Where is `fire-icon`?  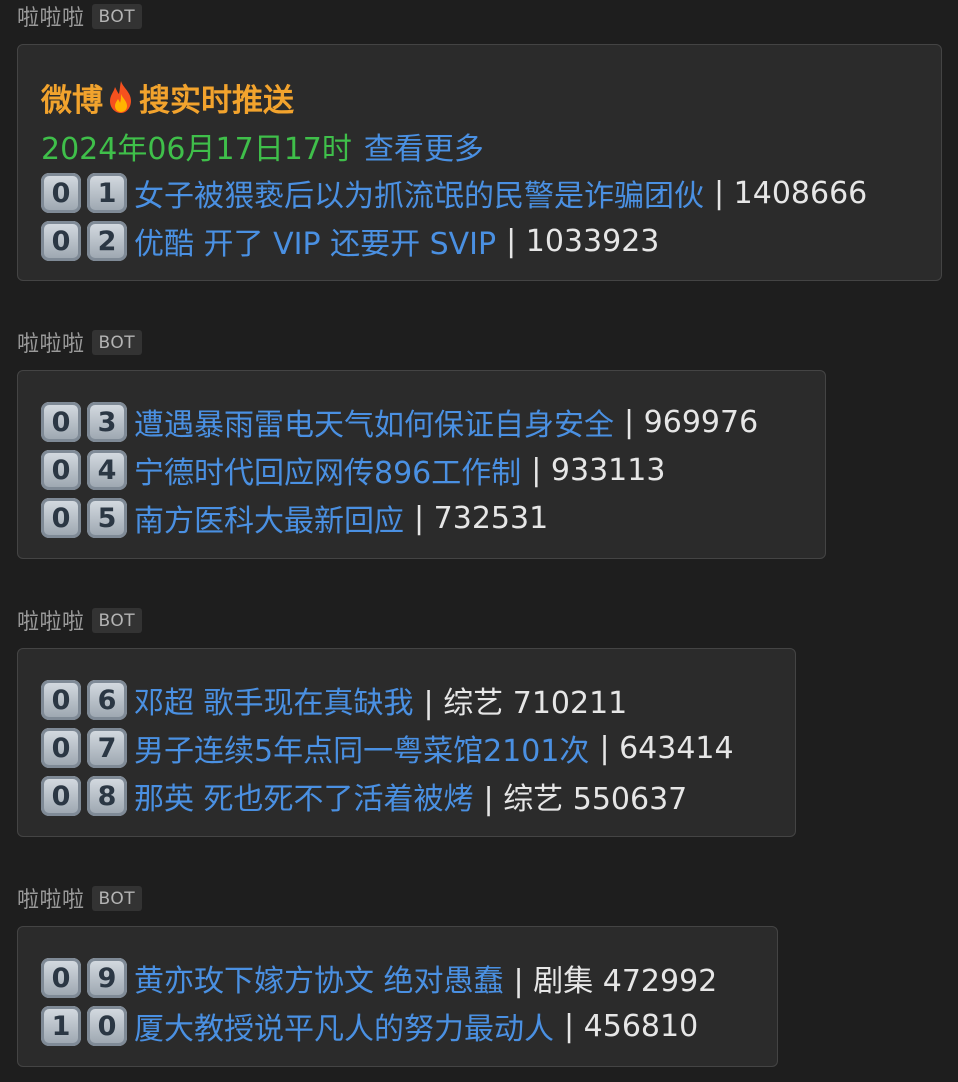
fire-icon is located at coordinates (120, 97).